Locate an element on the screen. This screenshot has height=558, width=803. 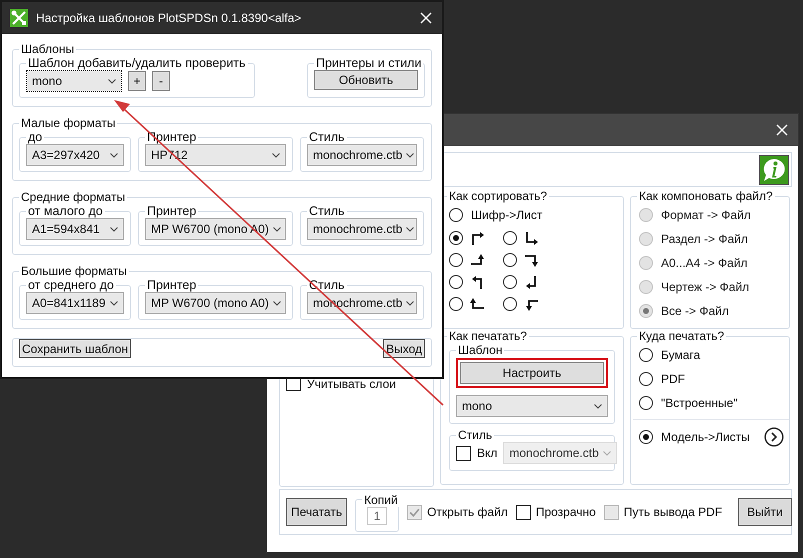
group-title: Как сортировать? is located at coordinates (498, 196).